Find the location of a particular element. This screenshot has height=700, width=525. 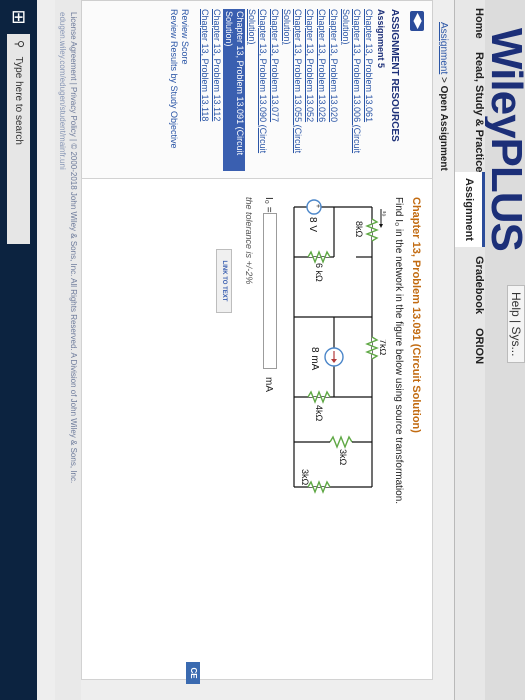

current-source-8ma is located at coordinates (334, 357).